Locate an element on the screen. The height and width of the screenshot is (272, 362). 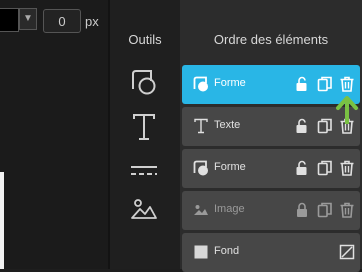
layer-row-shape-1: Forme is located at coordinates (271, 84).